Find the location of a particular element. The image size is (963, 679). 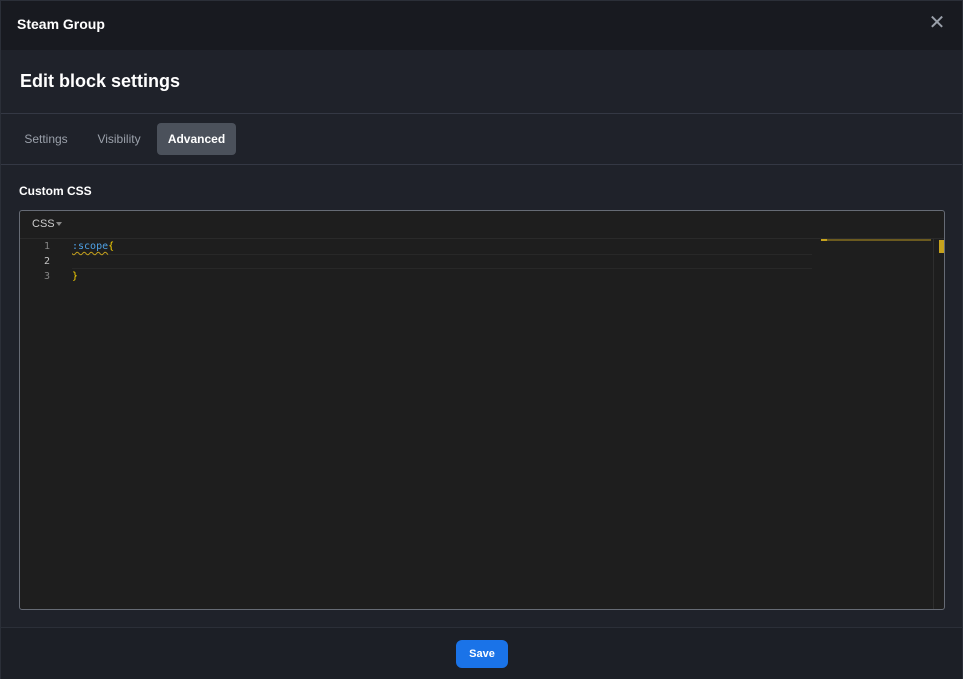

code-brace: { is located at coordinates (111, 246).